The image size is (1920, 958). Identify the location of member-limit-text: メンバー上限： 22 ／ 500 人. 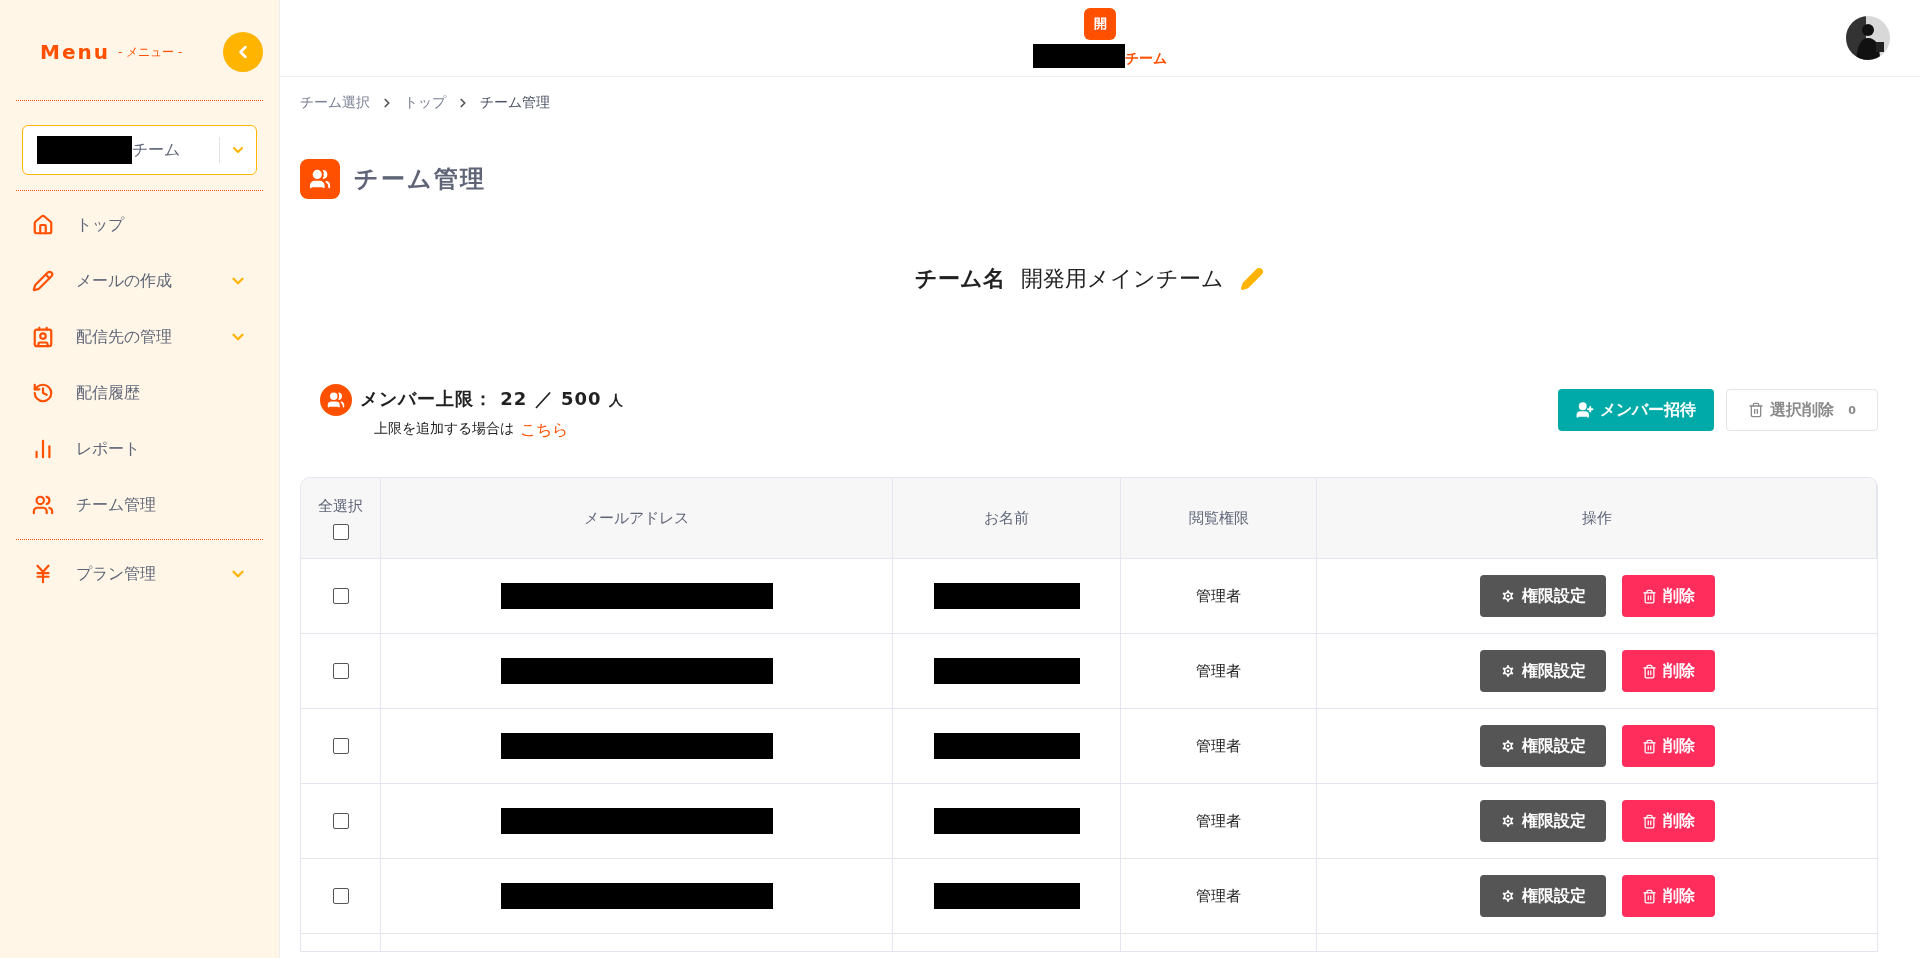
(492, 399).